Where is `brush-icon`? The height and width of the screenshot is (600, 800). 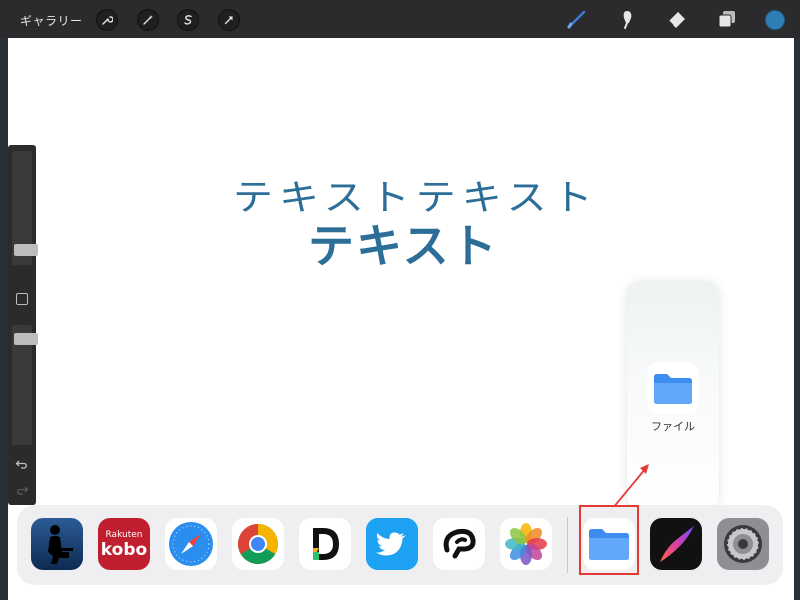 brush-icon is located at coordinates (577, 19).